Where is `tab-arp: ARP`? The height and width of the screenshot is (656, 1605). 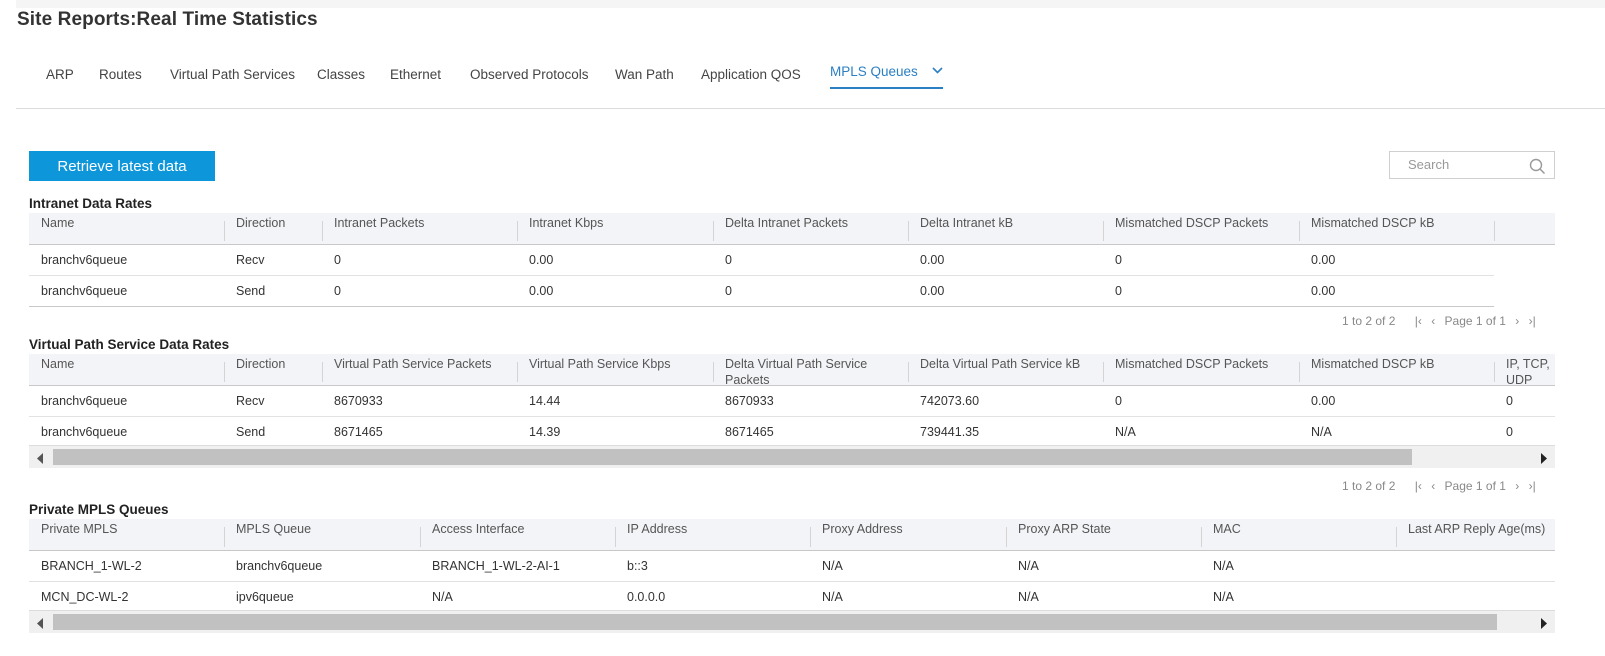
tab-arp: ARP is located at coordinates (60, 74).